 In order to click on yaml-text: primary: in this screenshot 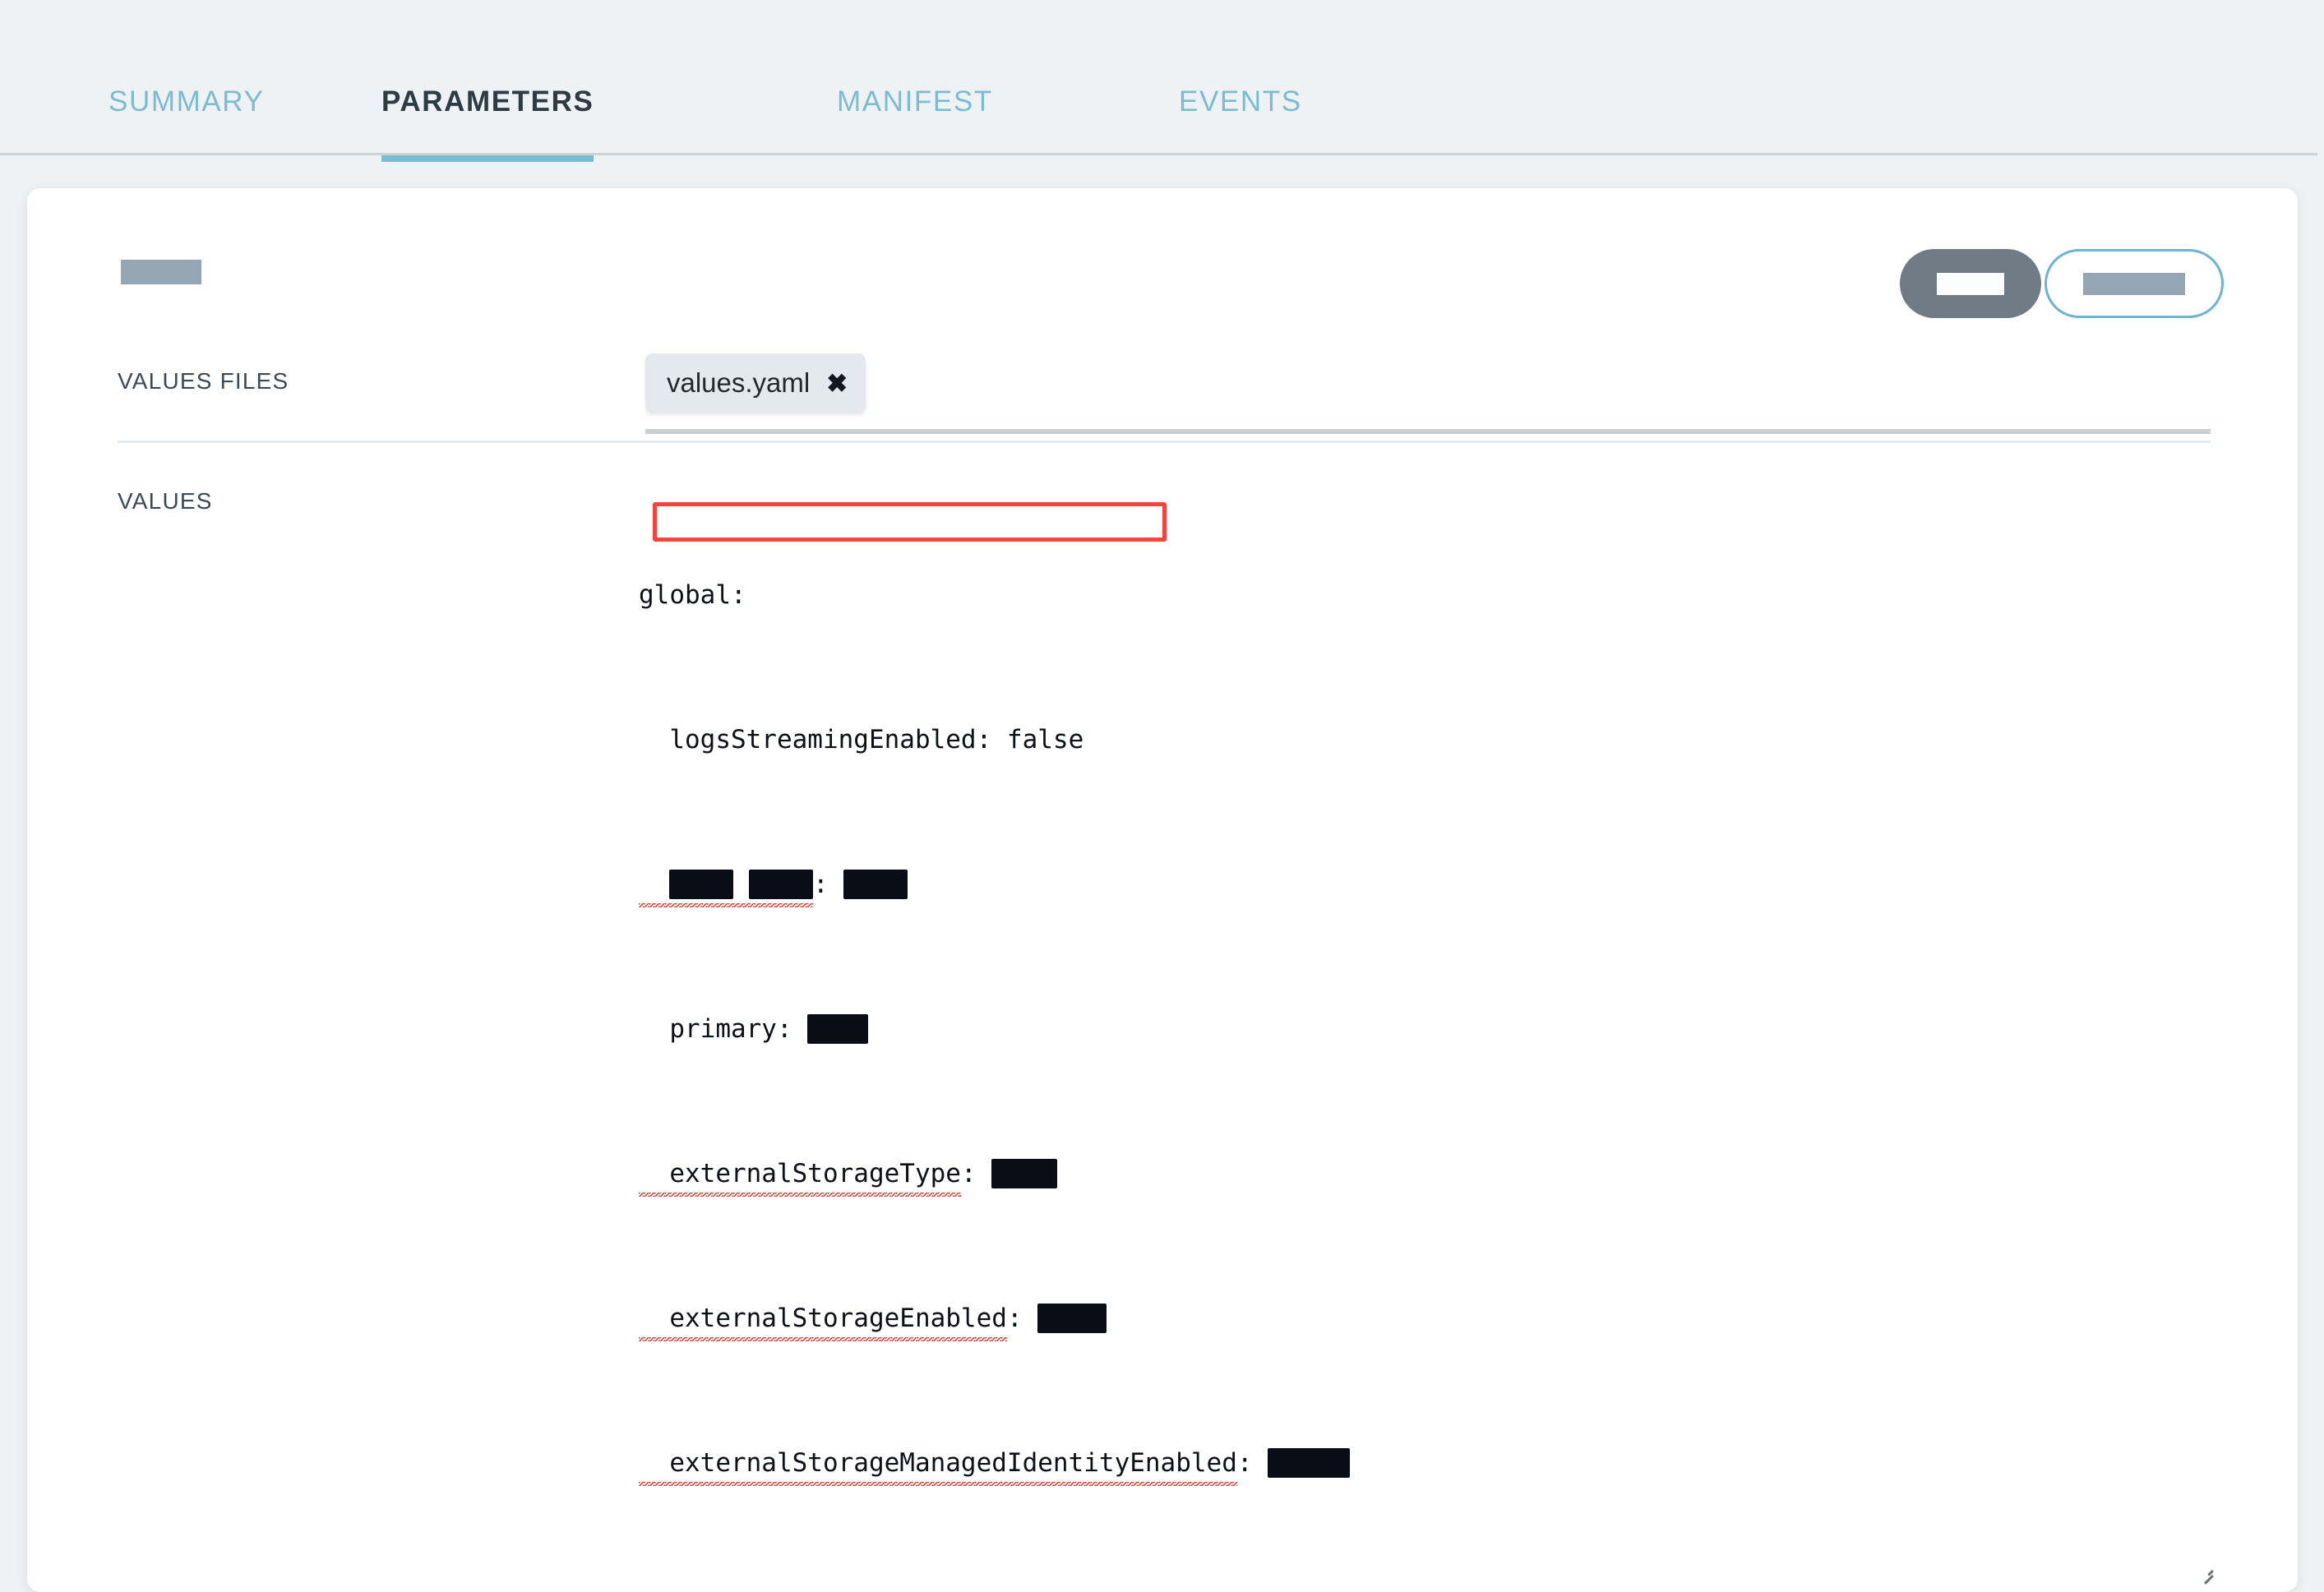, I will do `click(723, 1029)`.